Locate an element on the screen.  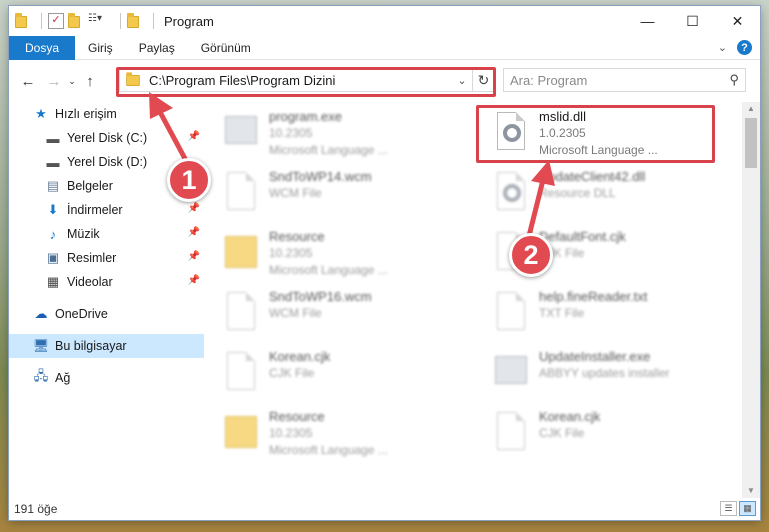
details-view-button: ☰ is located at coordinates (728, 508).